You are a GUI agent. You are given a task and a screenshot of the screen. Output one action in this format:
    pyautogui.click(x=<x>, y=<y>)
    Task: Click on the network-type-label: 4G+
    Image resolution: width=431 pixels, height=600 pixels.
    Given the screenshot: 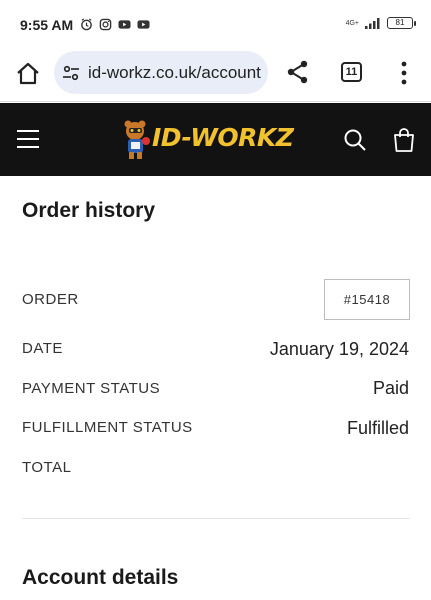 What is the action you would take?
    pyautogui.click(x=352, y=23)
    